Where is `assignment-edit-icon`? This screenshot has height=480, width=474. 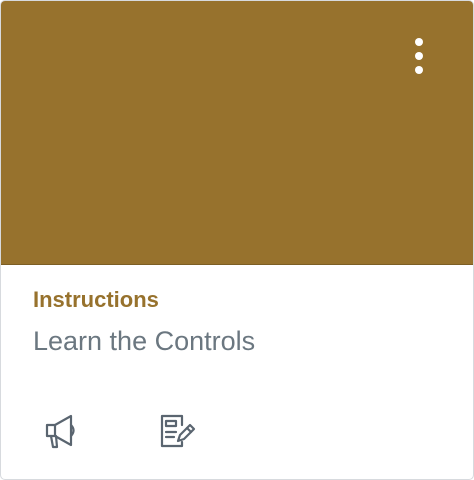
assignment-edit-icon is located at coordinates (178, 431).